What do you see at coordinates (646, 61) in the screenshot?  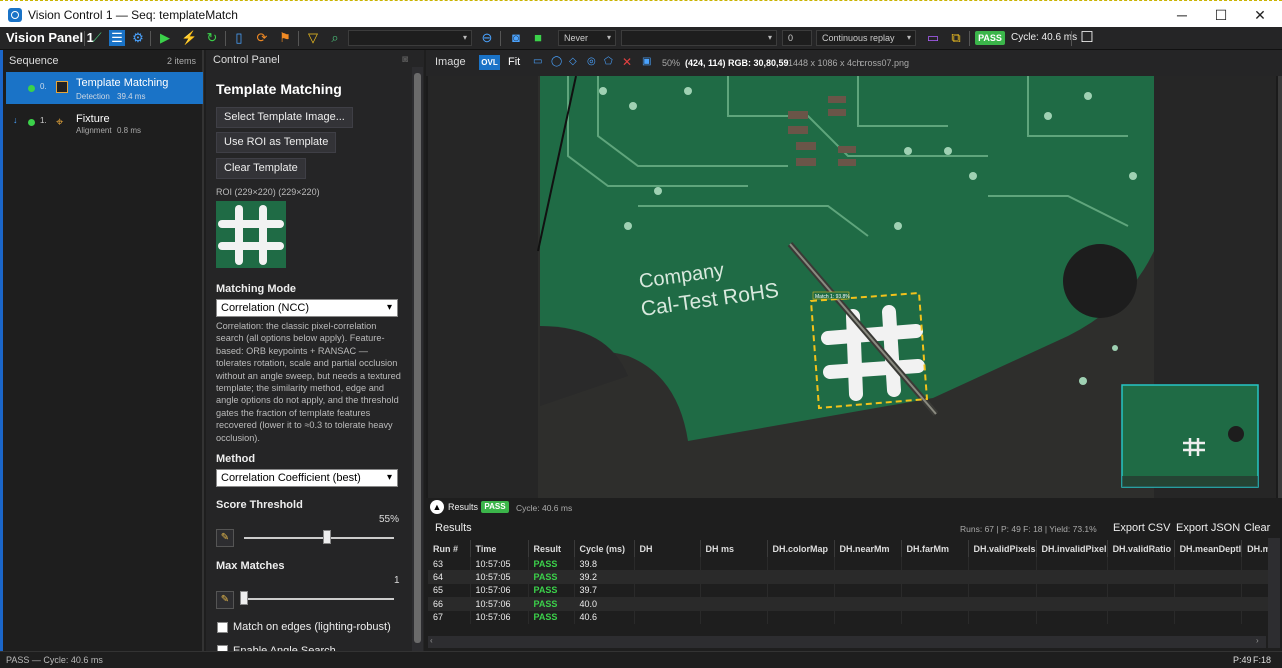 I see `save-icon: ▣` at bounding box center [646, 61].